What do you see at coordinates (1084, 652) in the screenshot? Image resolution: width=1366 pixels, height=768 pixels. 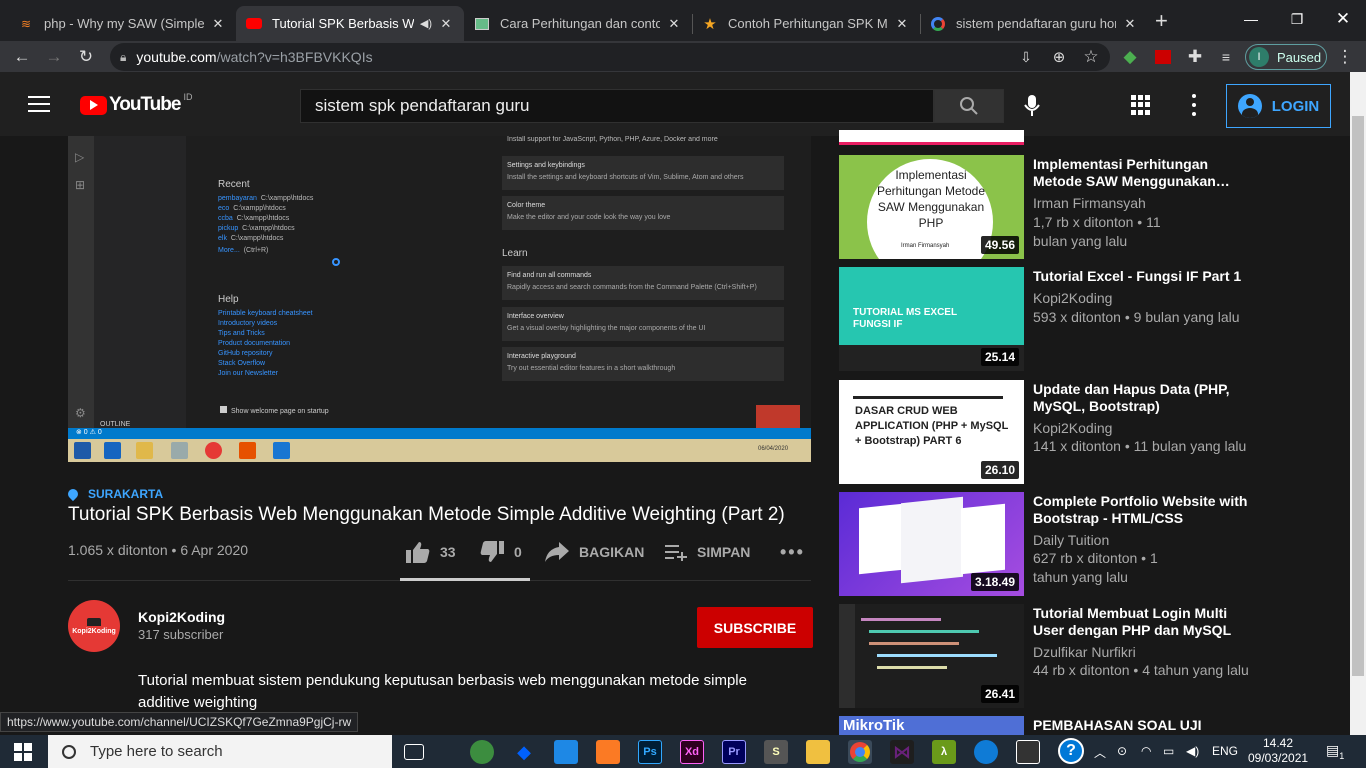 I see `recommended-channel: Dzulfikar Nurfikri` at bounding box center [1084, 652].